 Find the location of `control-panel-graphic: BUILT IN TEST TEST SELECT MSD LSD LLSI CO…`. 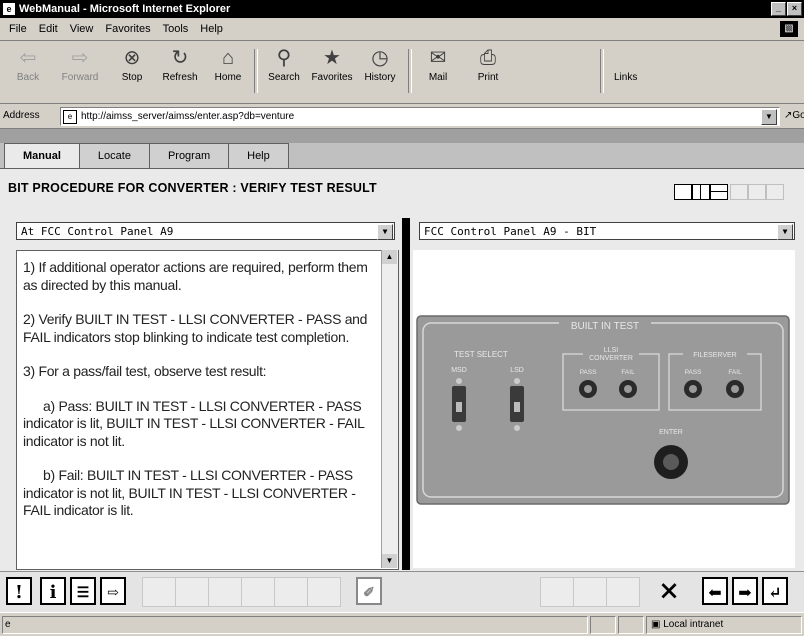

control-panel-graphic: BUILT IN TEST TEST SELECT MSD LSD LLSI CO… is located at coordinates (603, 410).